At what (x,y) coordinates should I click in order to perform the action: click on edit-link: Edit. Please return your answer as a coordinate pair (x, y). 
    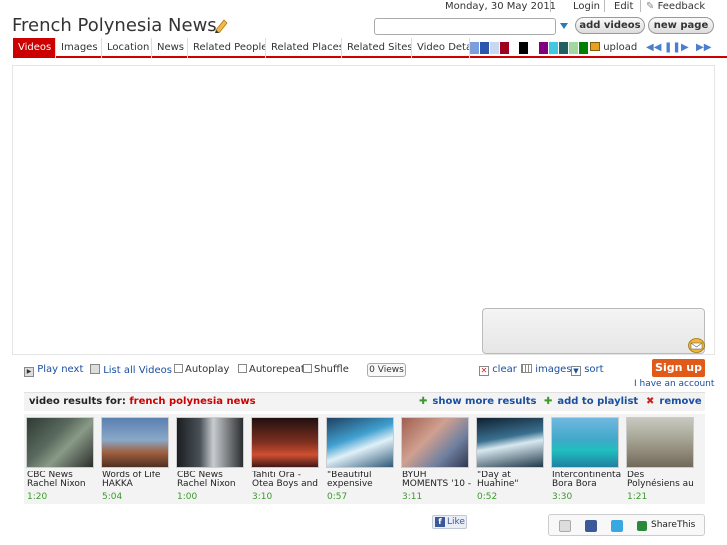
    Looking at the image, I should click on (623, 6).